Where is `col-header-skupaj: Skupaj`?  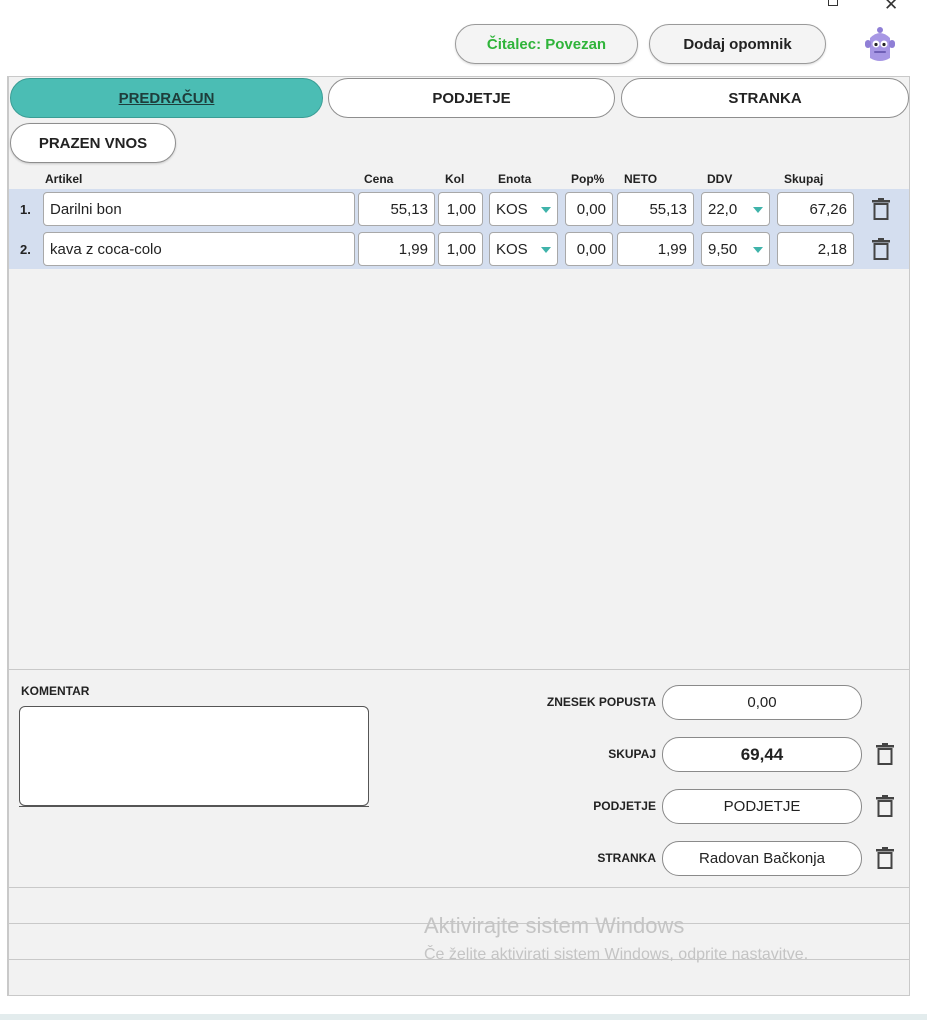 col-header-skupaj: Skupaj is located at coordinates (804, 179).